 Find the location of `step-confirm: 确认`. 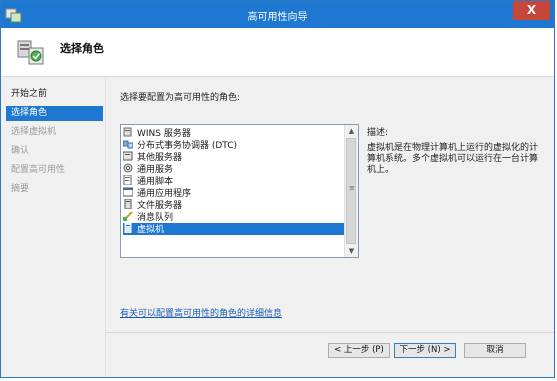

step-confirm: 确认 is located at coordinates (20, 151).